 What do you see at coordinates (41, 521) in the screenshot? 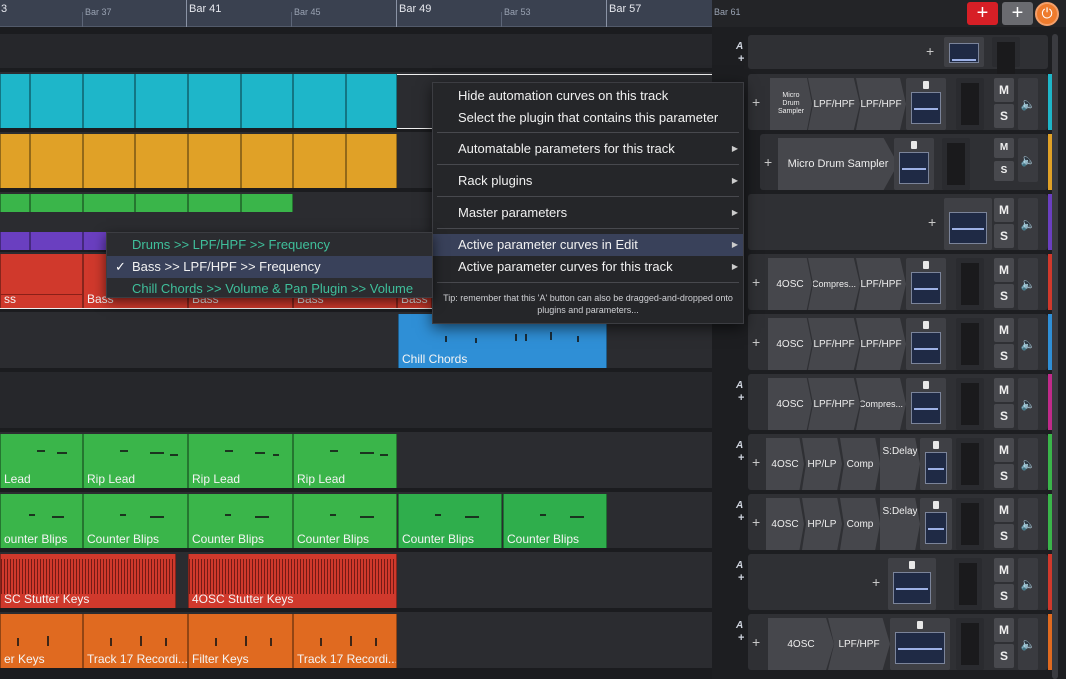
I see `clip: ounter Blips` at bounding box center [41, 521].